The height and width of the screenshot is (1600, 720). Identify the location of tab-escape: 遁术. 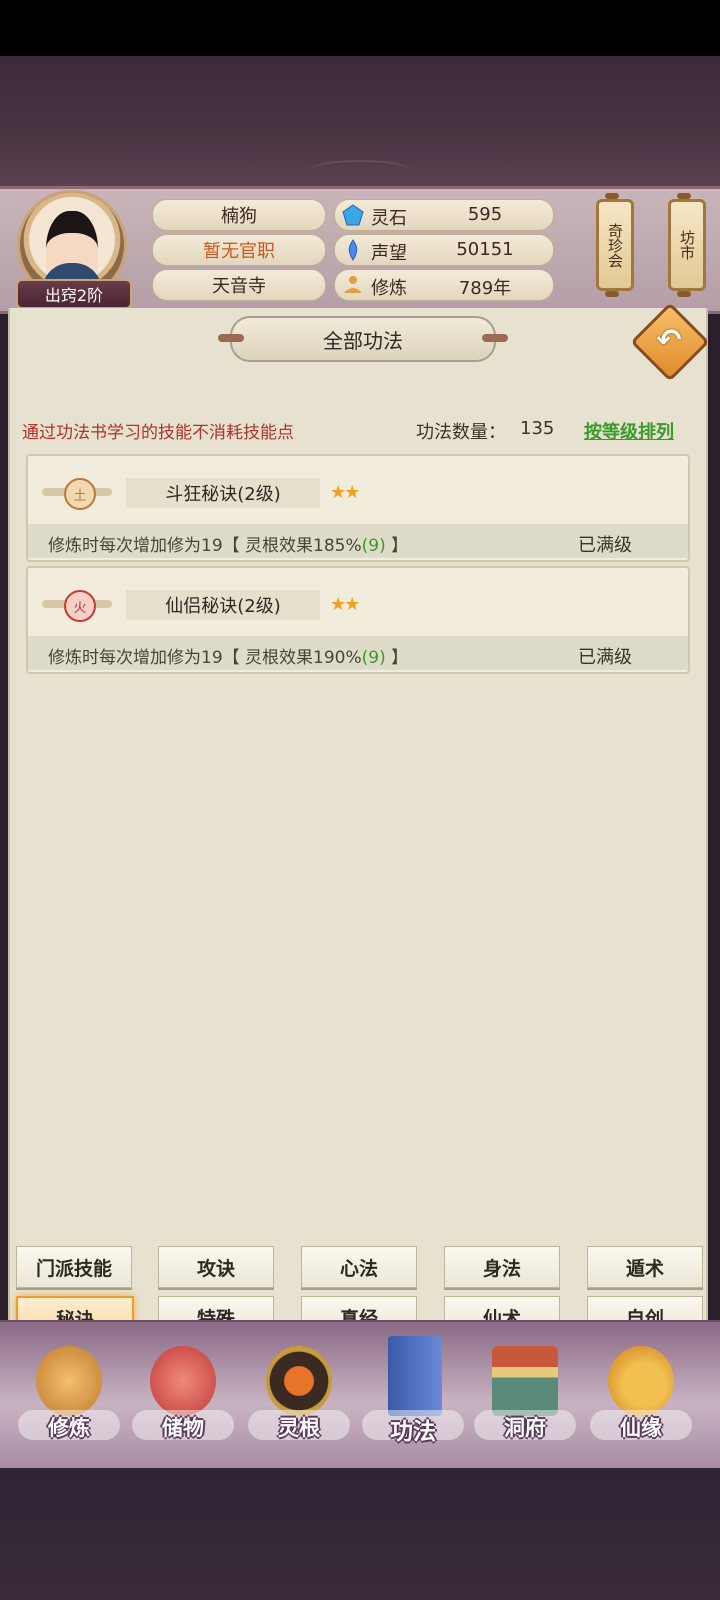
(645, 1267).